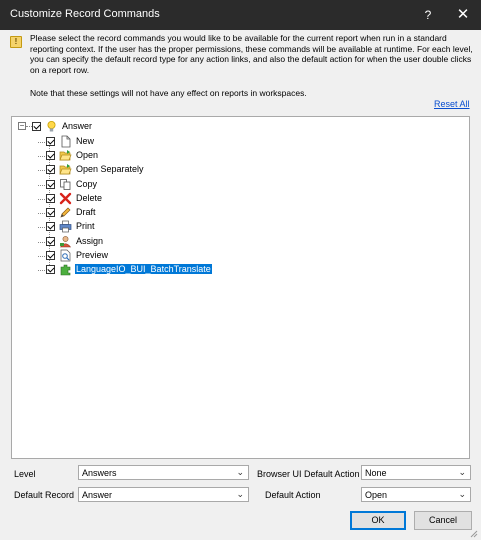 The height and width of the screenshot is (540, 481). What do you see at coordinates (65, 241) in the screenshot?
I see `assign-user-icon` at bounding box center [65, 241].